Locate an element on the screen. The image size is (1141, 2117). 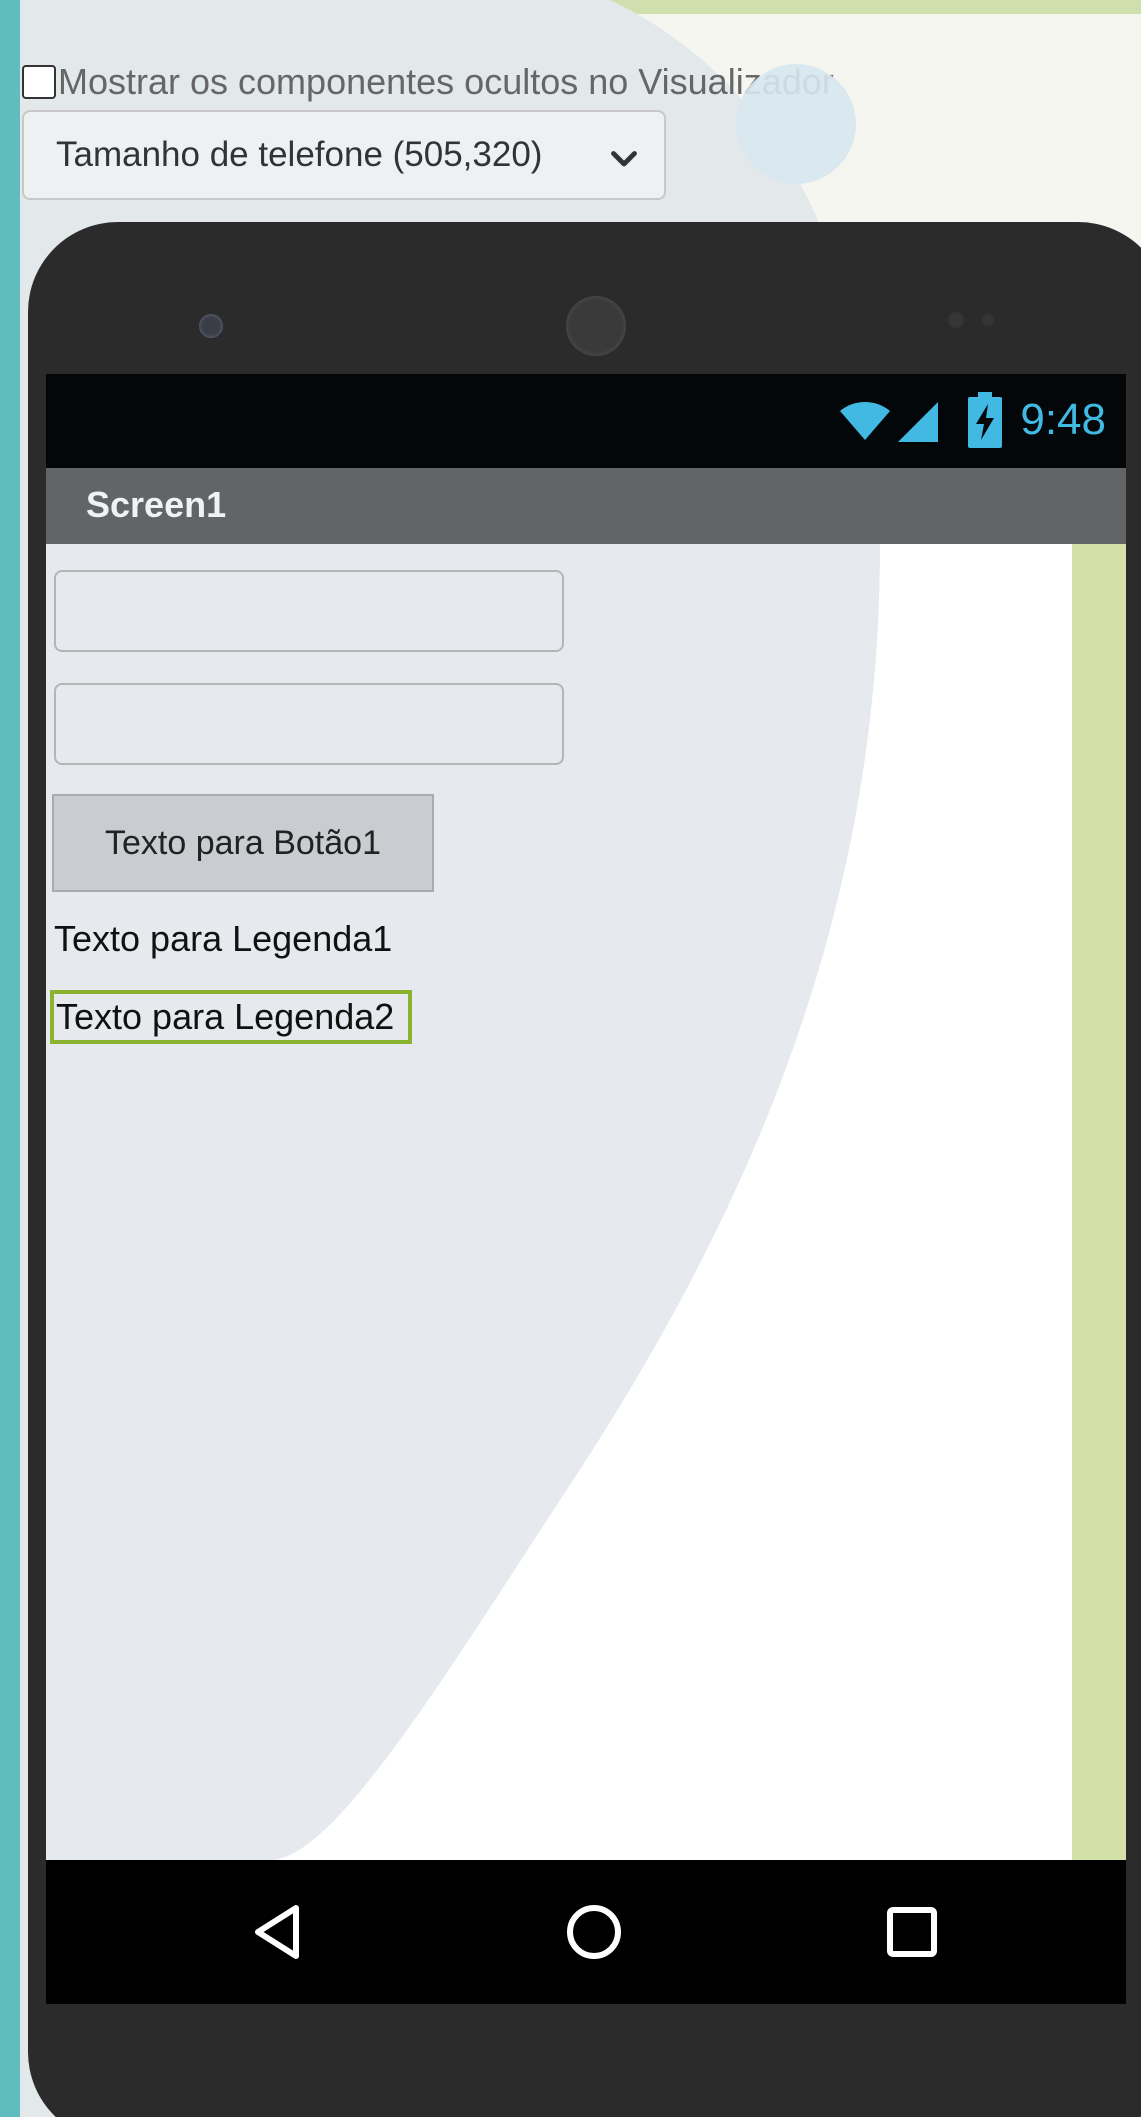
screen-scroll-gutter is located at coordinates (1099, 1202).